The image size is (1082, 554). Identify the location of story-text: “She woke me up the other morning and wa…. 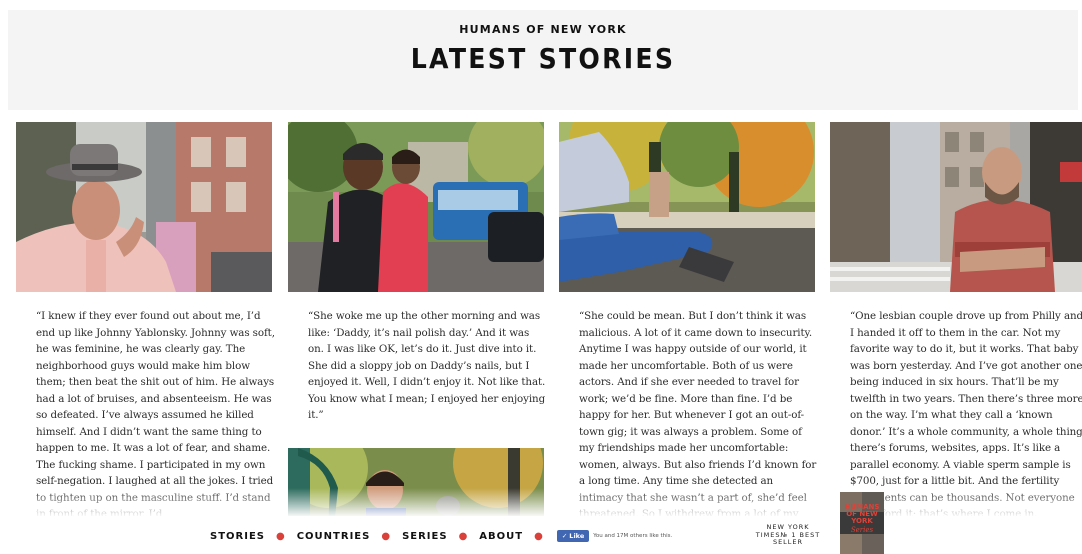
(428, 366).